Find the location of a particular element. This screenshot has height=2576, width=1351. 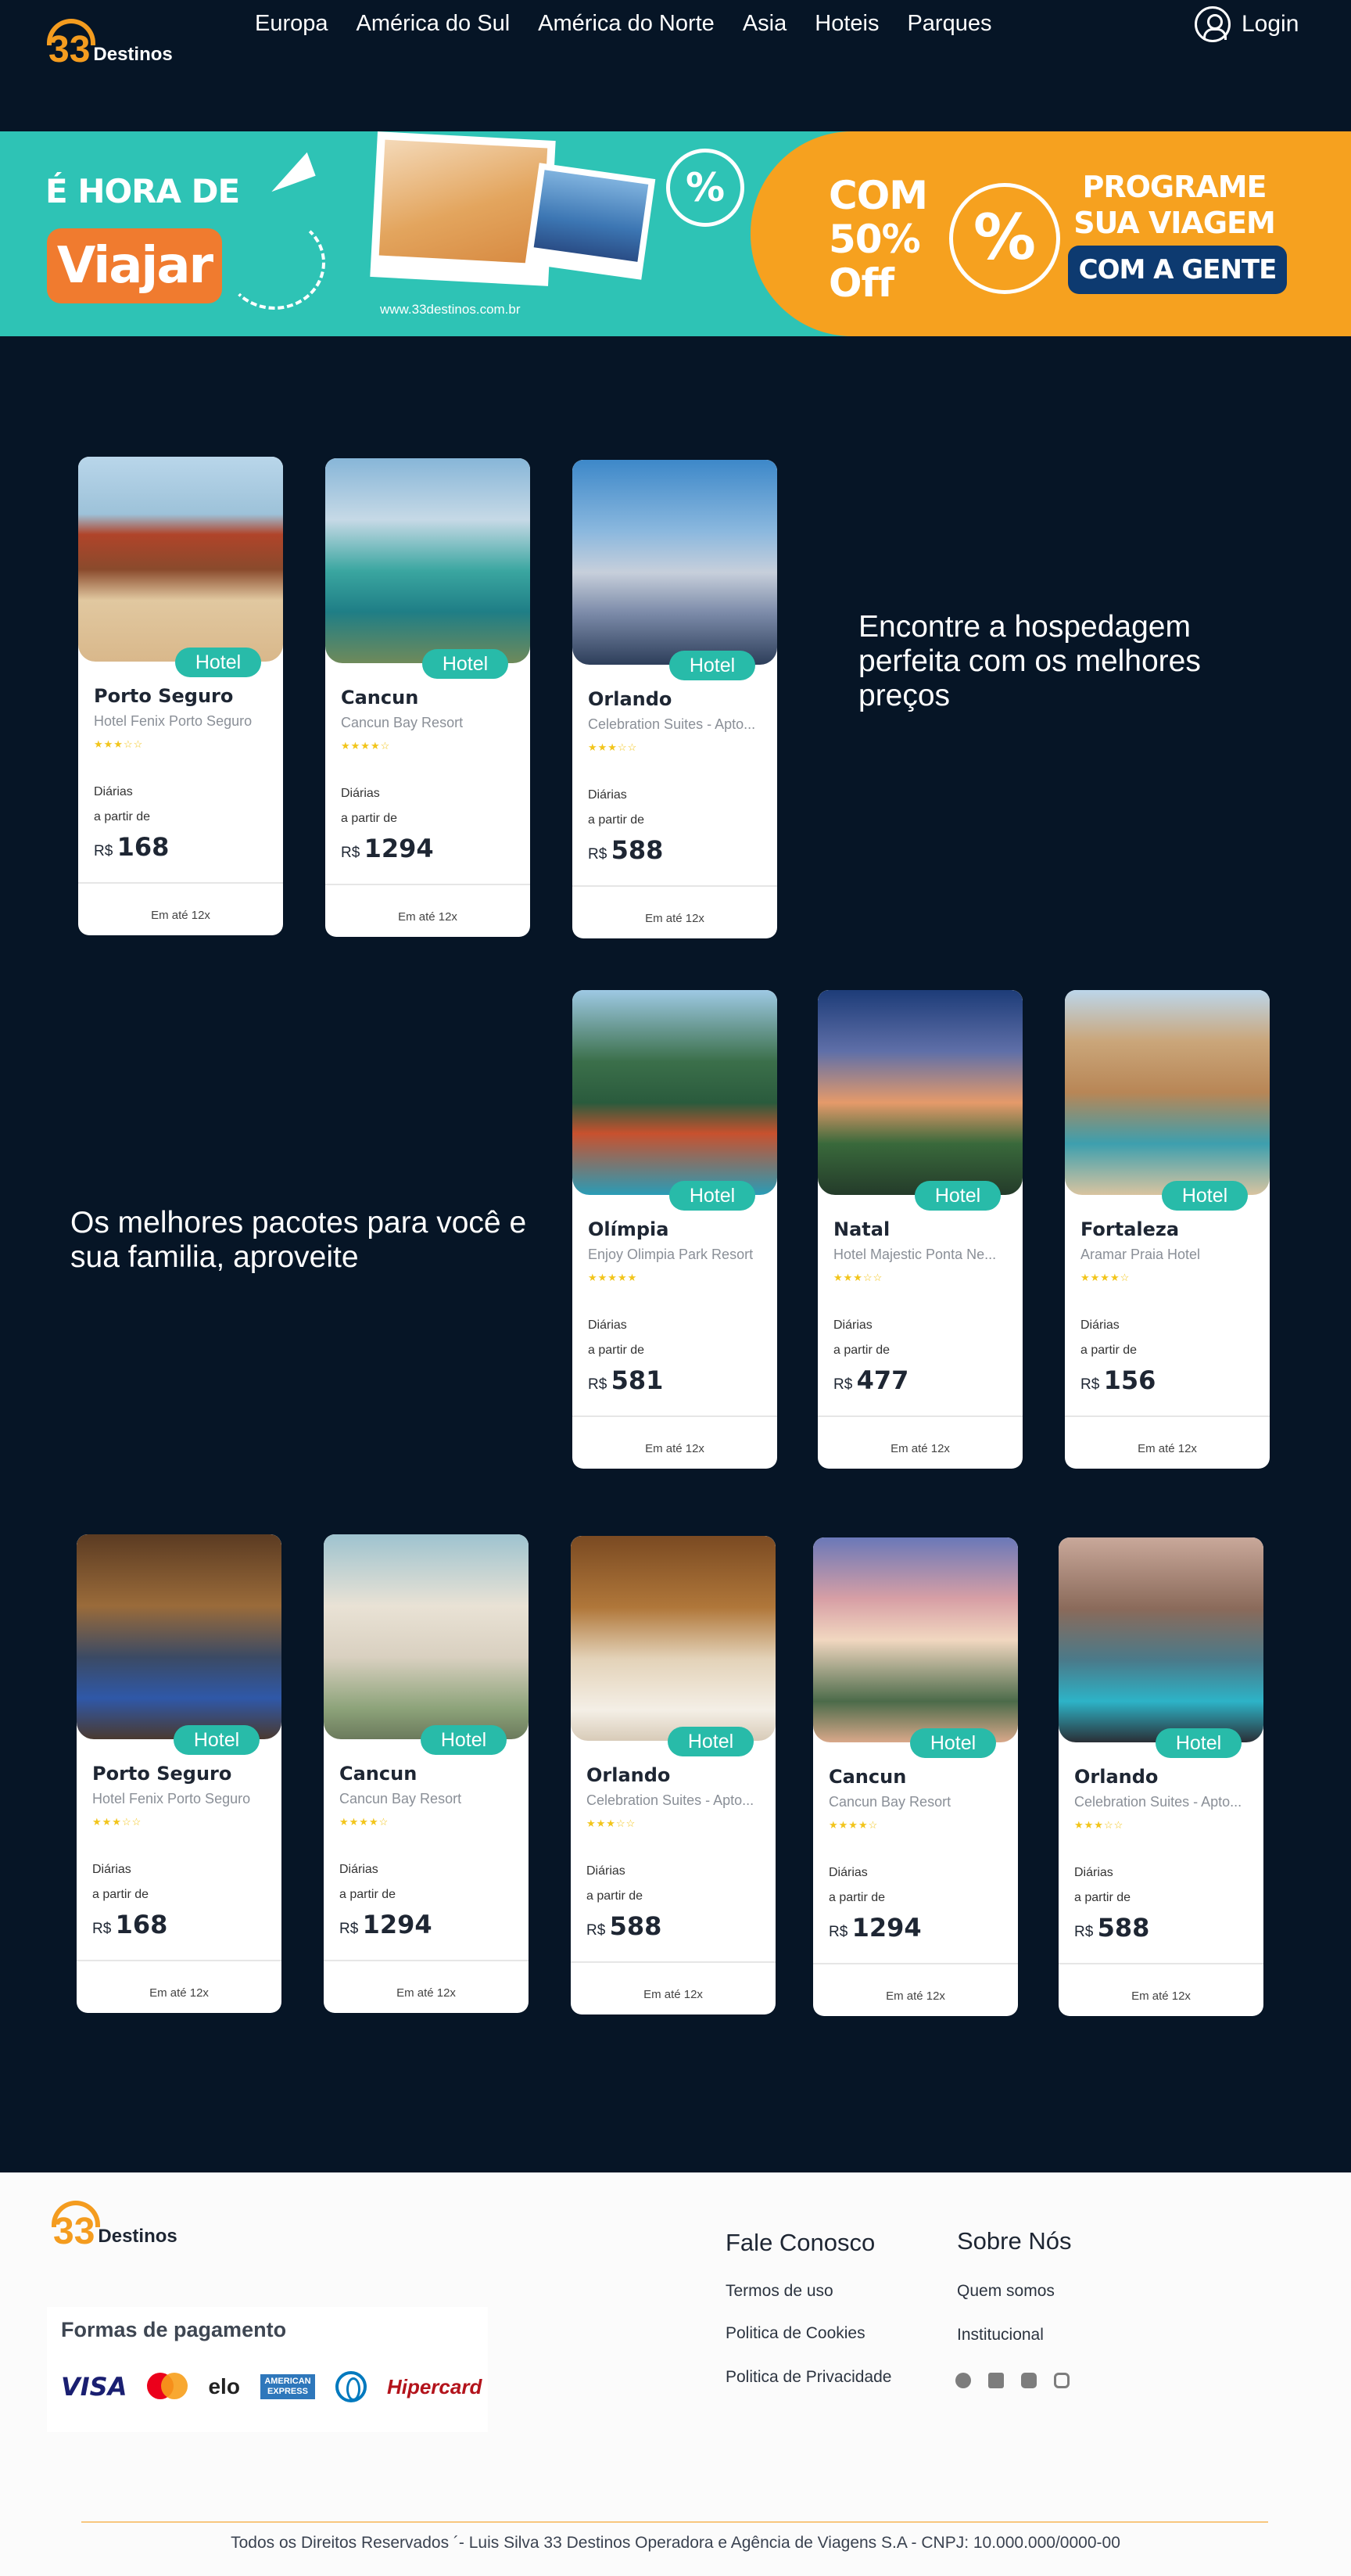

nav-parques: Parques is located at coordinates (949, 24).